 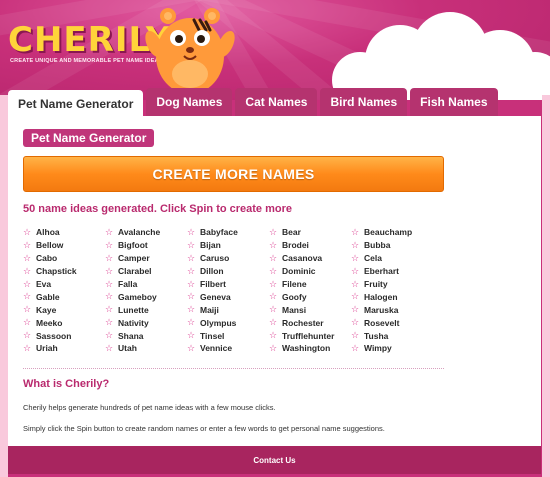 I want to click on cloud-decoration, so click(x=441, y=56).